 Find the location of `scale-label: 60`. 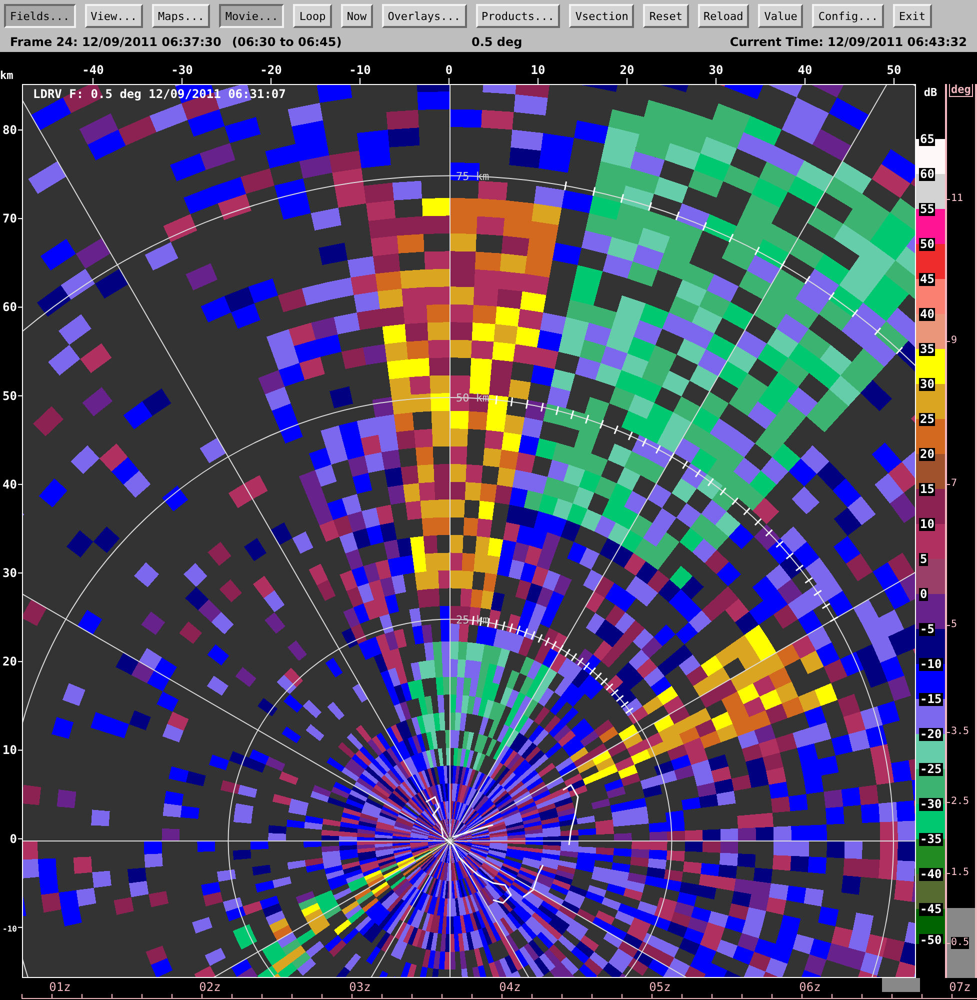

scale-label: 60 is located at coordinates (927, 174).